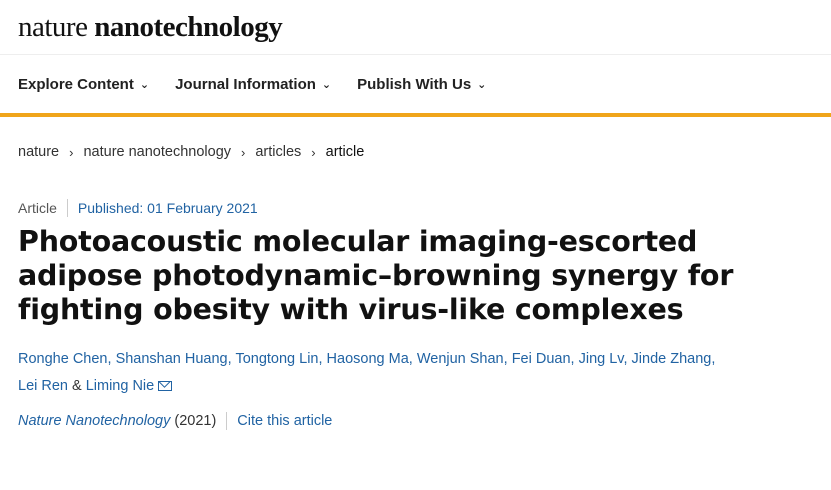 Image resolution: width=831 pixels, height=490 pixels. Describe the element at coordinates (76, 84) in the screenshot. I see `nav-label: Explore Content` at that location.